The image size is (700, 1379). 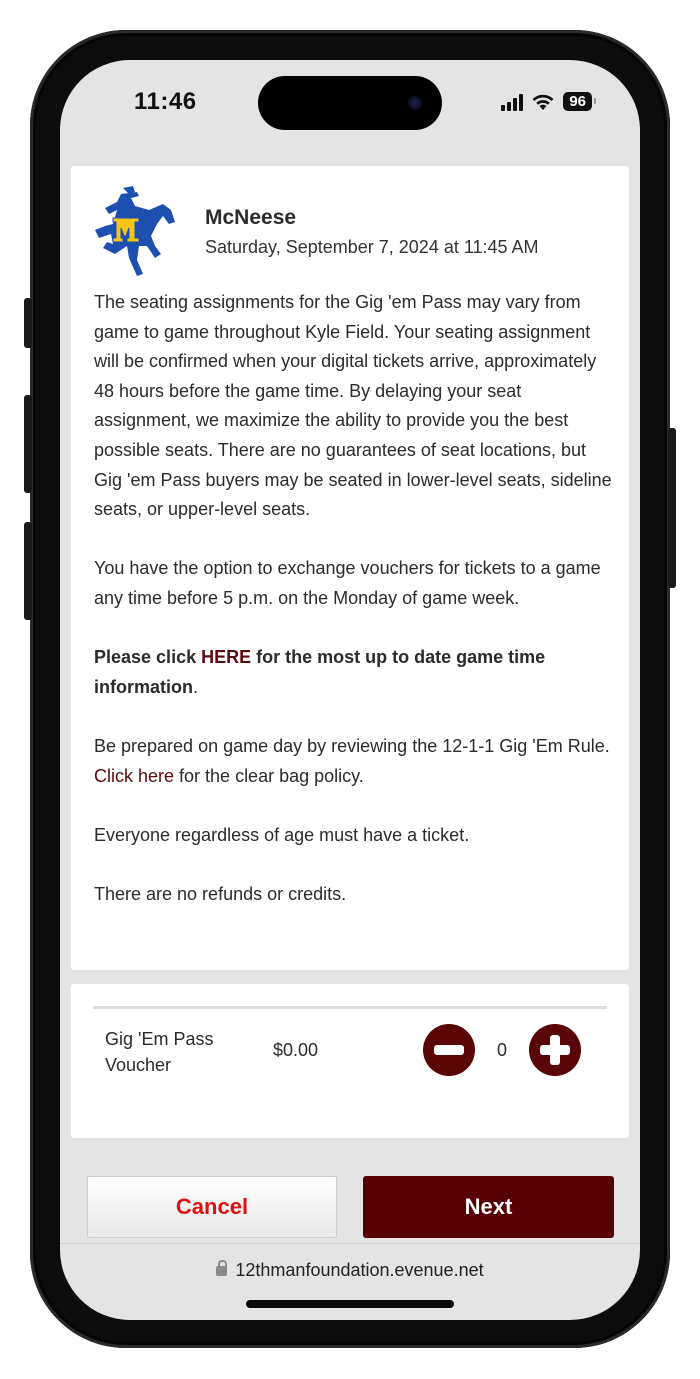 I want to click on plus-icon-vertical, so click(x=555, y=1050).